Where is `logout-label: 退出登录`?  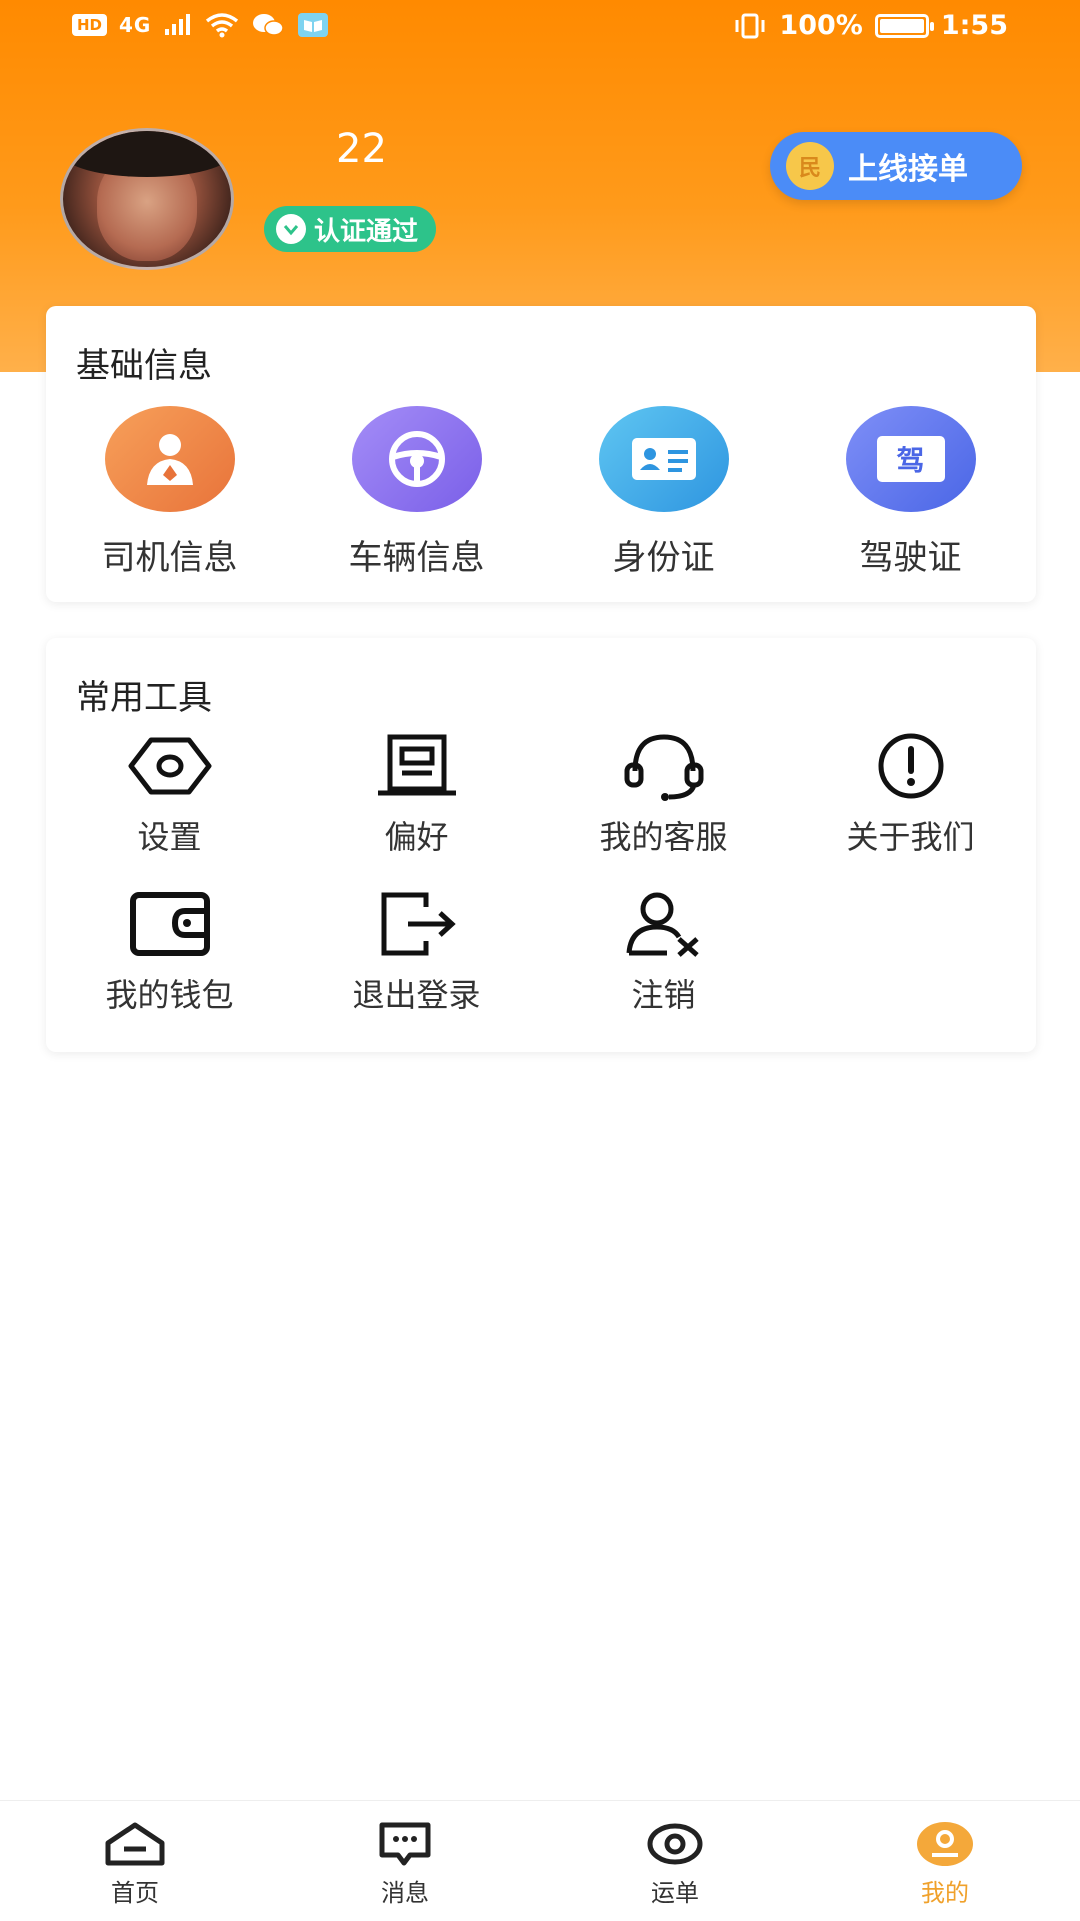 logout-label: 退出登录 is located at coordinates (416, 995).